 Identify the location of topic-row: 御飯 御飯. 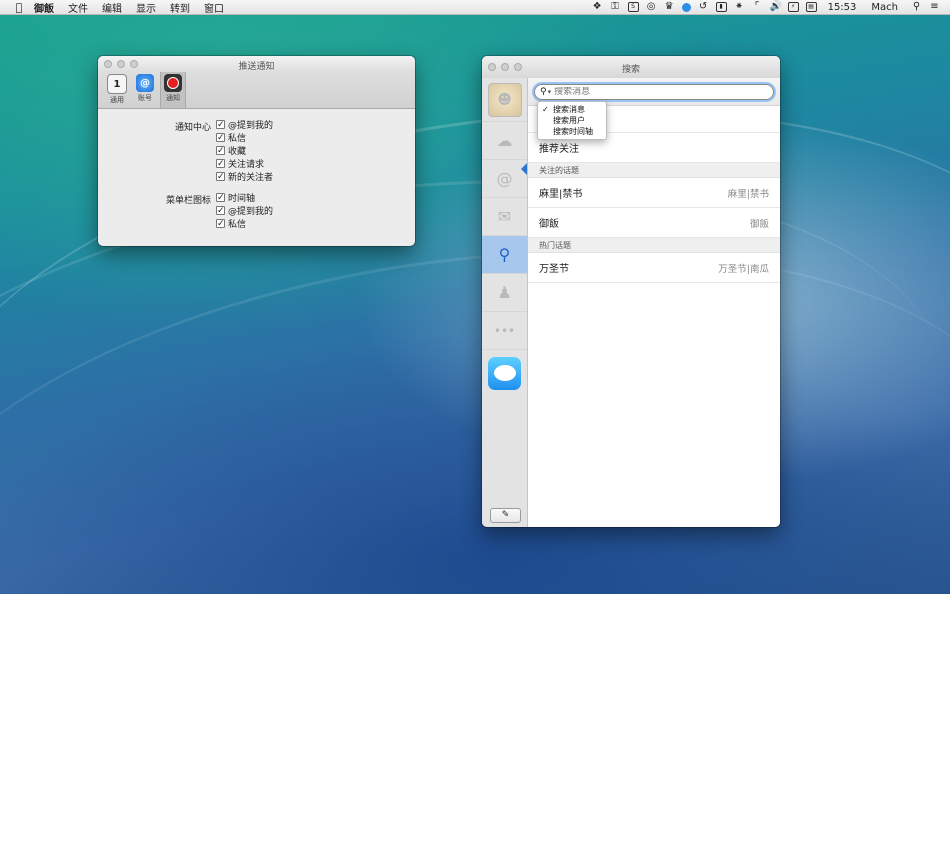
(654, 223).